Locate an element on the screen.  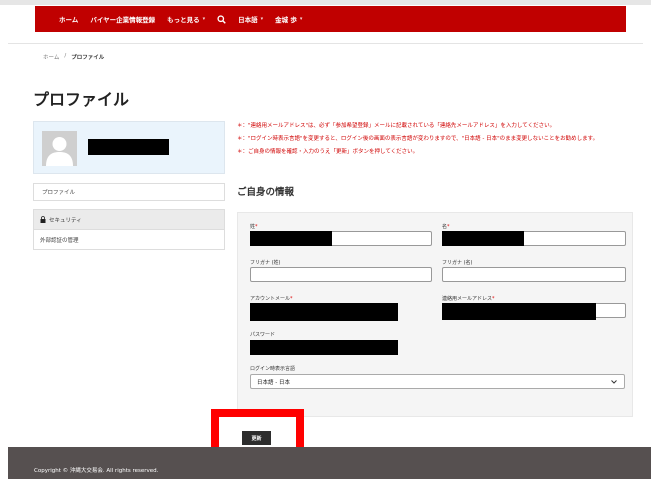
page-title: プロファイル is located at coordinates (81, 99).